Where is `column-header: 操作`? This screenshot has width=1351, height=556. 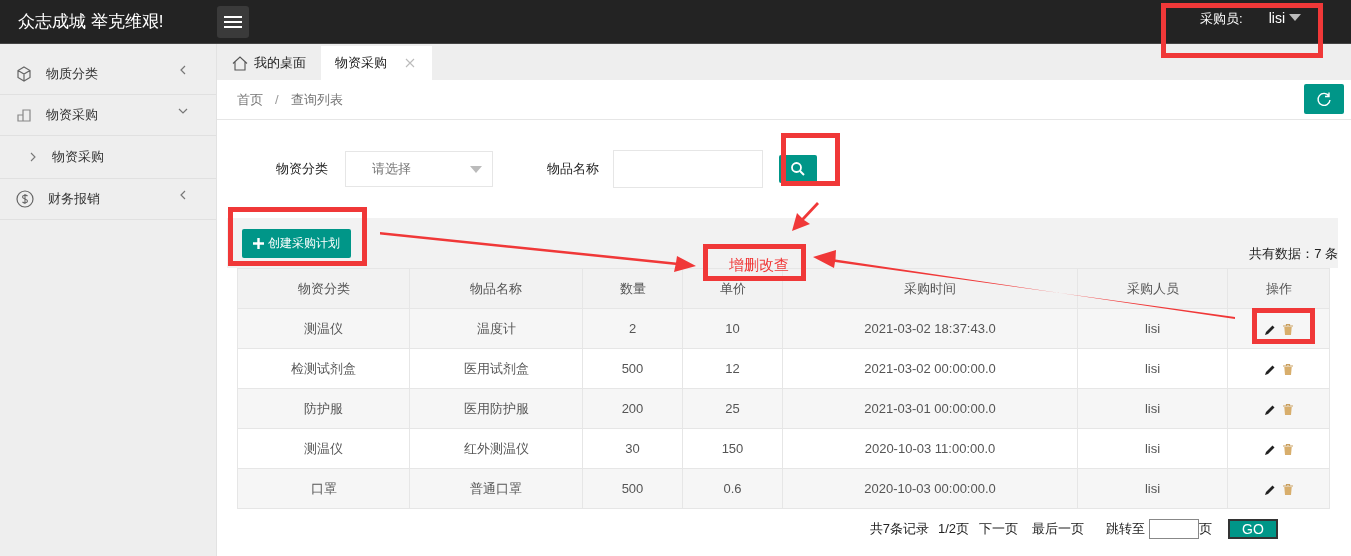 column-header: 操作 is located at coordinates (1278, 288).